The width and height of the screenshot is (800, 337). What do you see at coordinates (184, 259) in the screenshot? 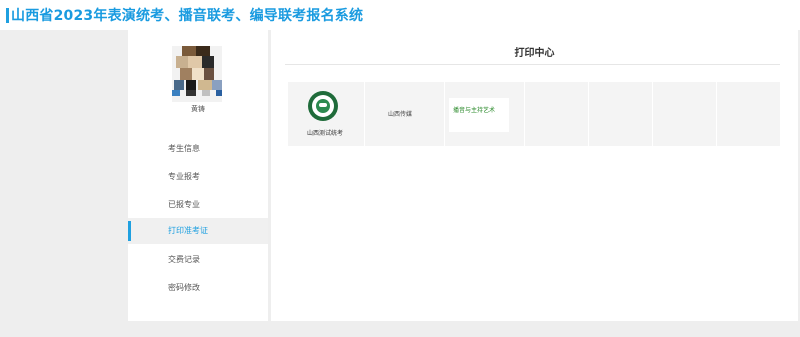
I see `sidebar-item-label: 交费记录` at bounding box center [184, 259].